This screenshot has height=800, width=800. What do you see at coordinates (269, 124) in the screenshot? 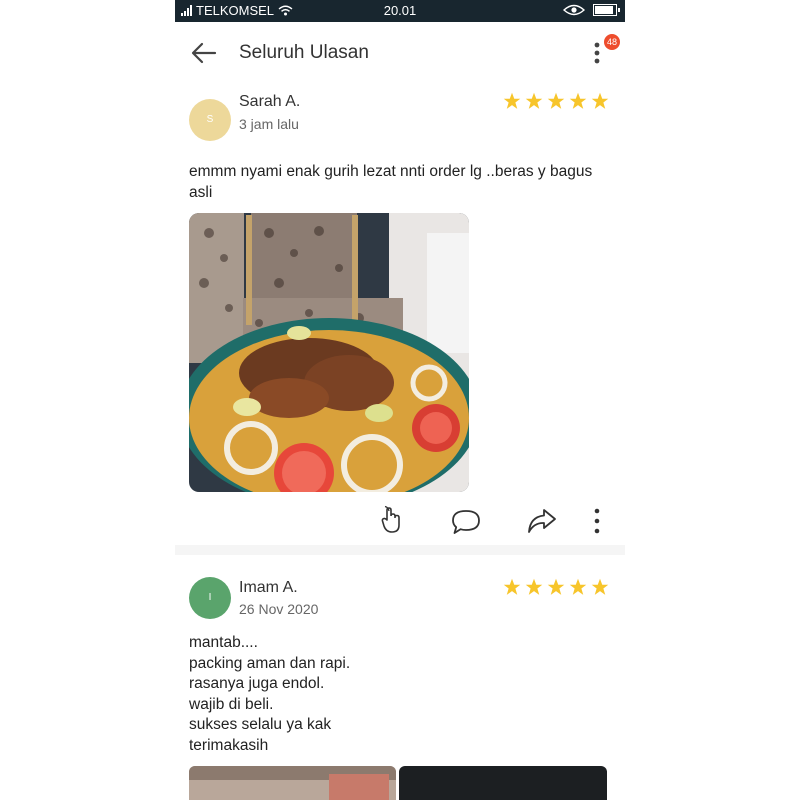
I see `review-time: 3 jam lalu` at bounding box center [269, 124].